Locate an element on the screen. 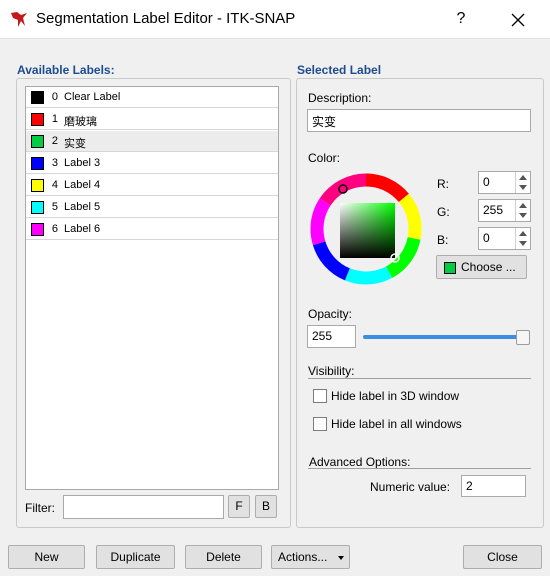  label-index: 2 is located at coordinates (54, 141).